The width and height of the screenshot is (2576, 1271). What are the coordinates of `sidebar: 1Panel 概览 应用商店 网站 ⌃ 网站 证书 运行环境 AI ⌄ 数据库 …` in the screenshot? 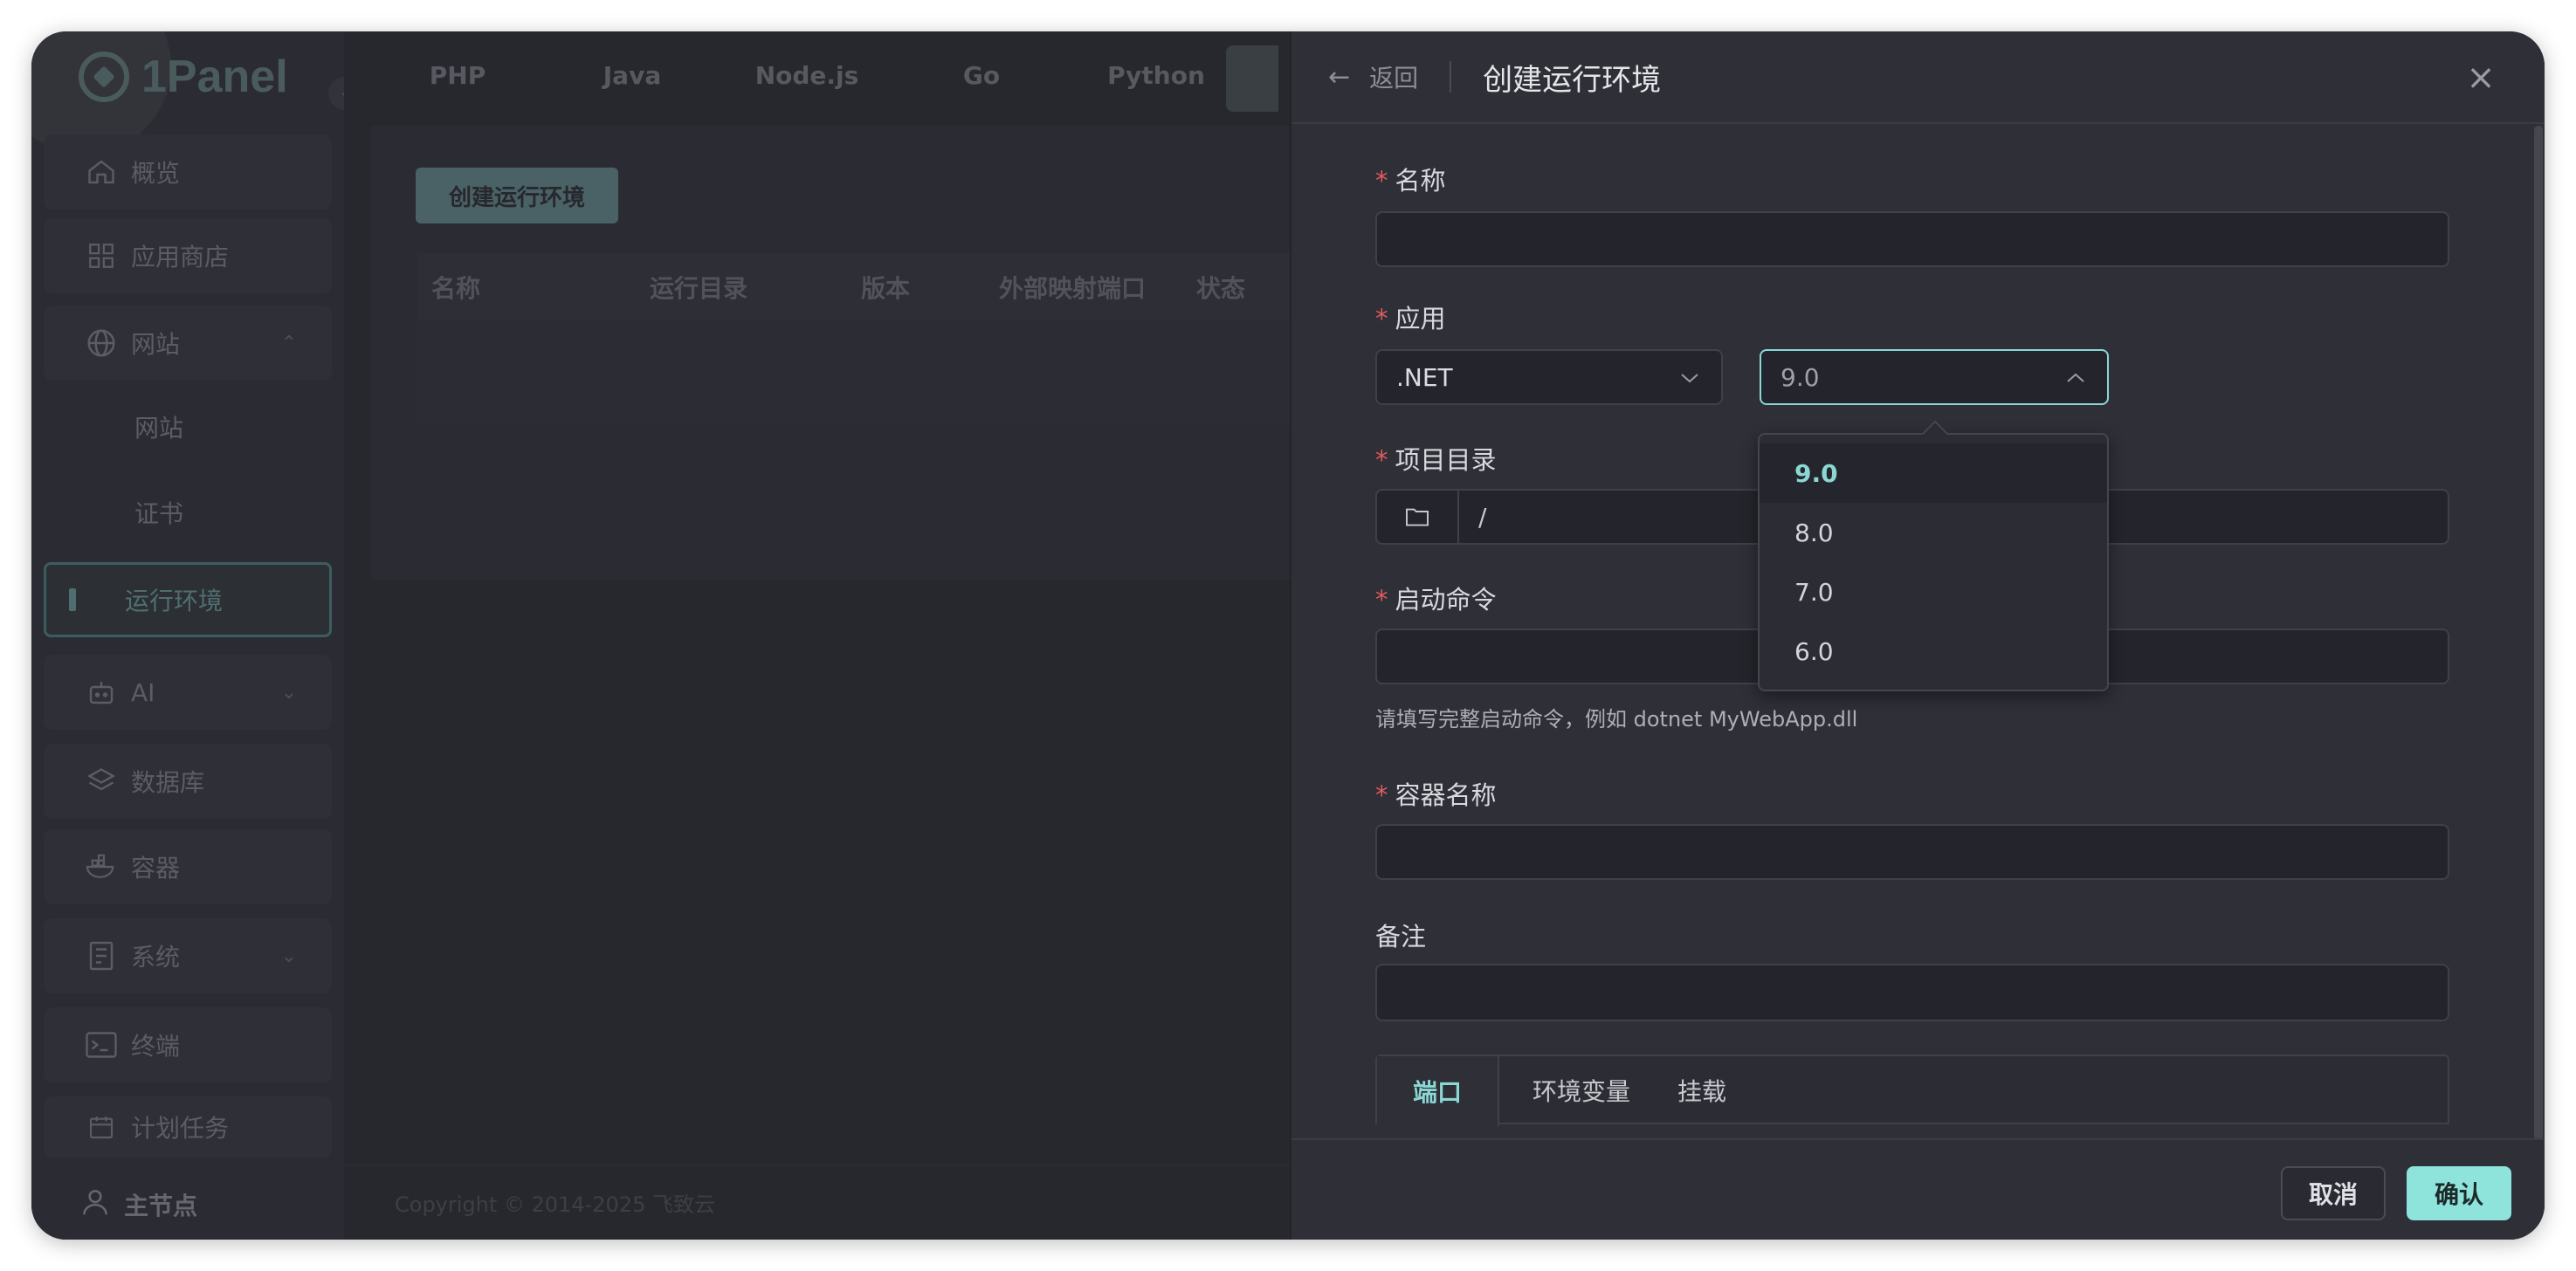 It's located at (187, 635).